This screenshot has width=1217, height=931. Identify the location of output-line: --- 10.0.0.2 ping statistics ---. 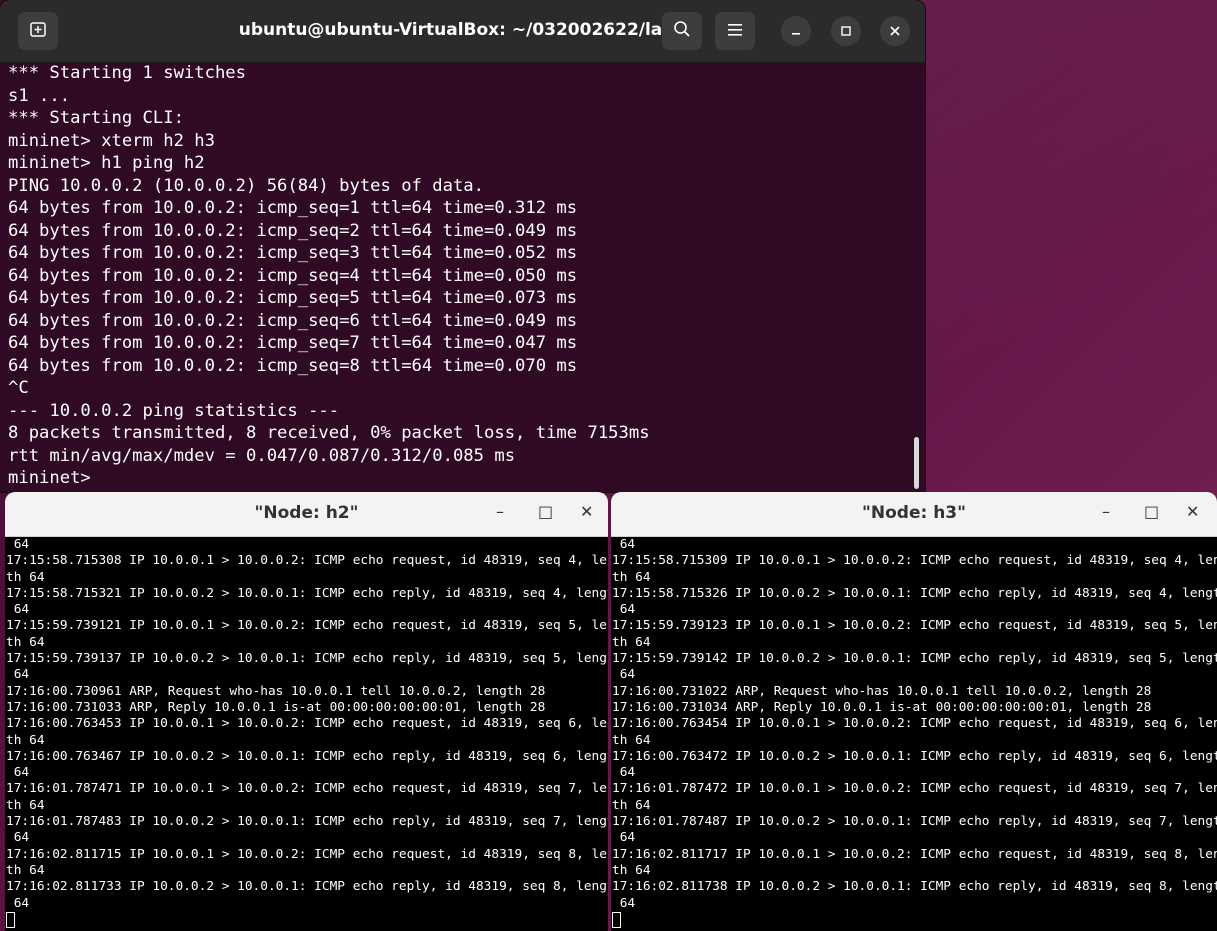
(174, 410).